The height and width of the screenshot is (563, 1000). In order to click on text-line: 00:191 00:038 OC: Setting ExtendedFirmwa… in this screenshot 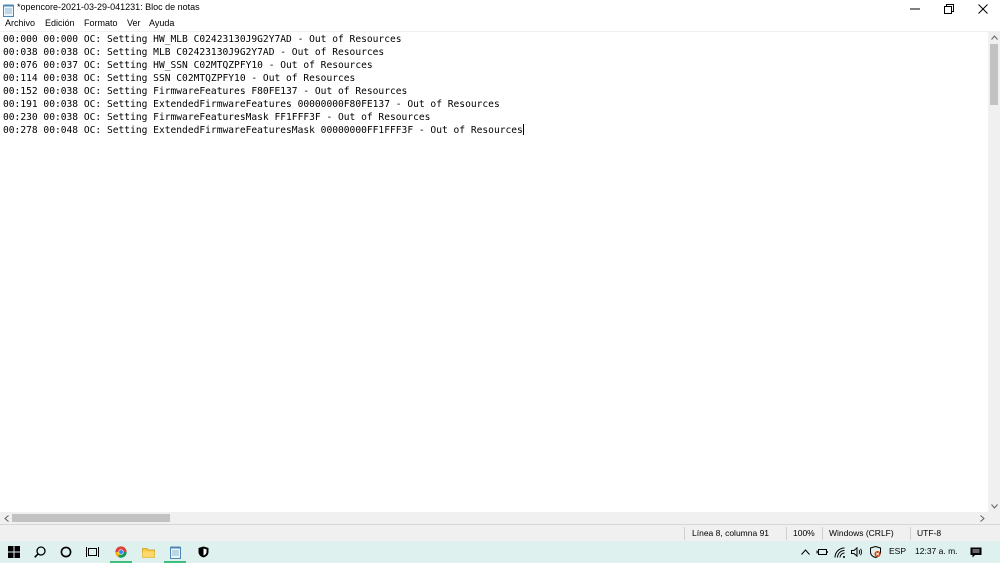, I will do `click(251, 104)`.